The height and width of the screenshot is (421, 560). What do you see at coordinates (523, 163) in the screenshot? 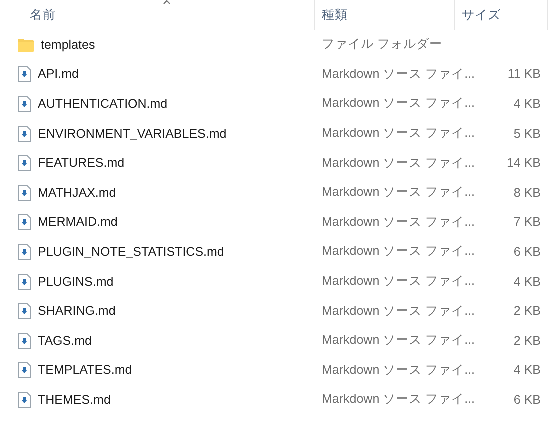
I see `file-size: 14 KB` at bounding box center [523, 163].